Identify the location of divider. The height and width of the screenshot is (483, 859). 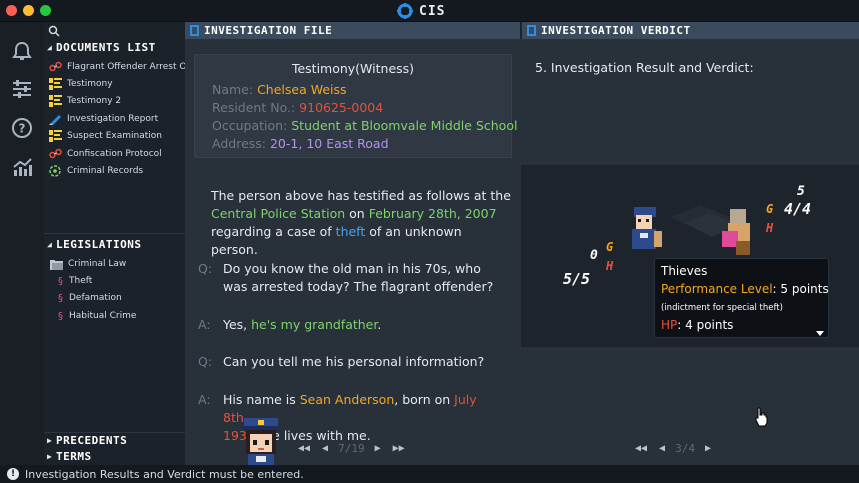
(114, 233).